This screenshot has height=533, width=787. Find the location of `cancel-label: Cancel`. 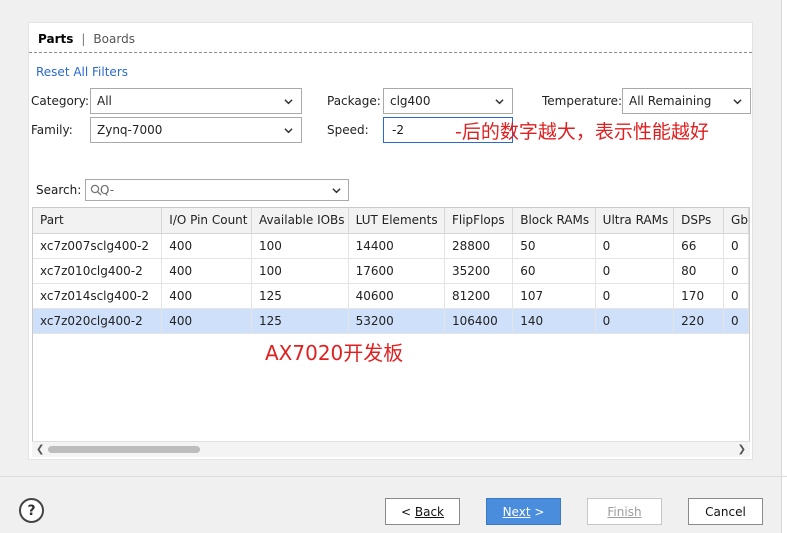

cancel-label: Cancel is located at coordinates (725, 511).